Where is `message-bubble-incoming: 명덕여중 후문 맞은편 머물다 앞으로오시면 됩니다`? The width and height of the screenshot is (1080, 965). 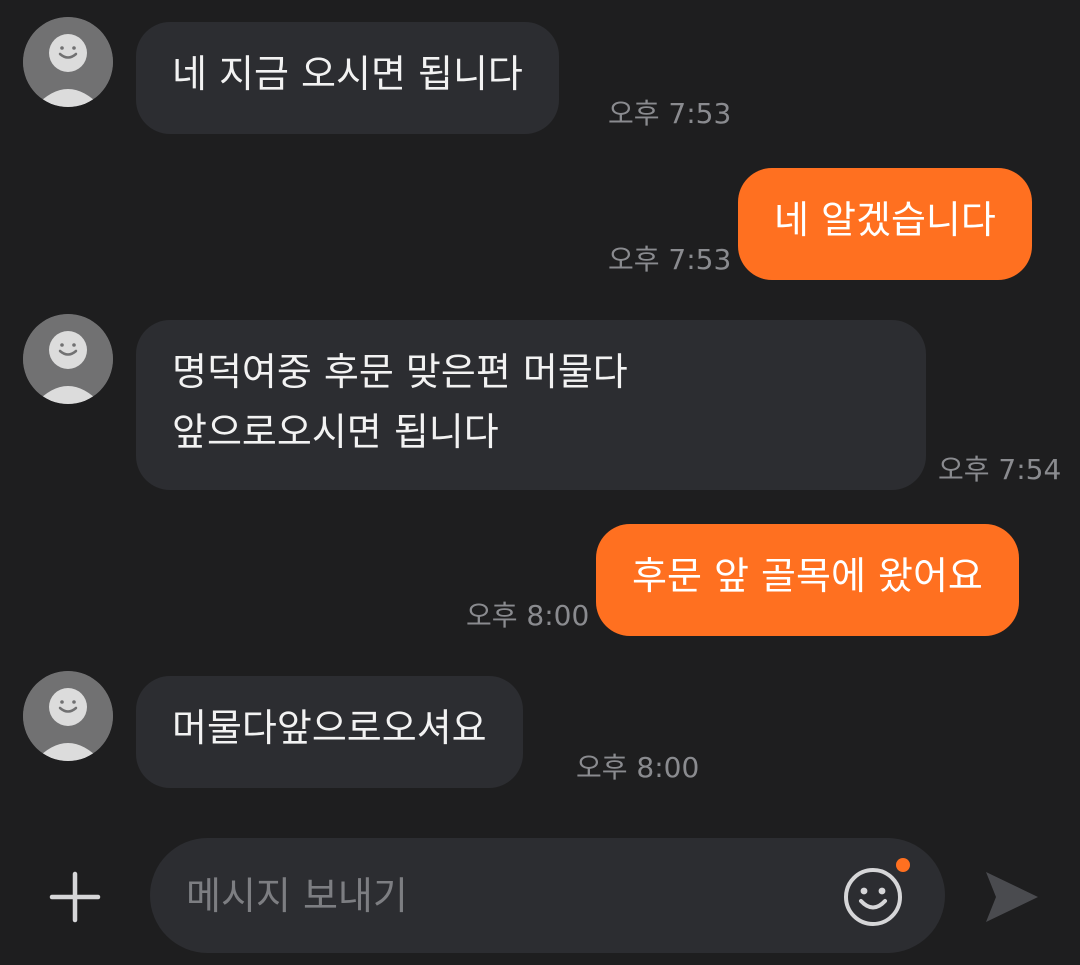 message-bubble-incoming: 명덕여중 후문 맞은편 머물다 앞으로오시면 됩니다 is located at coordinates (531, 405).